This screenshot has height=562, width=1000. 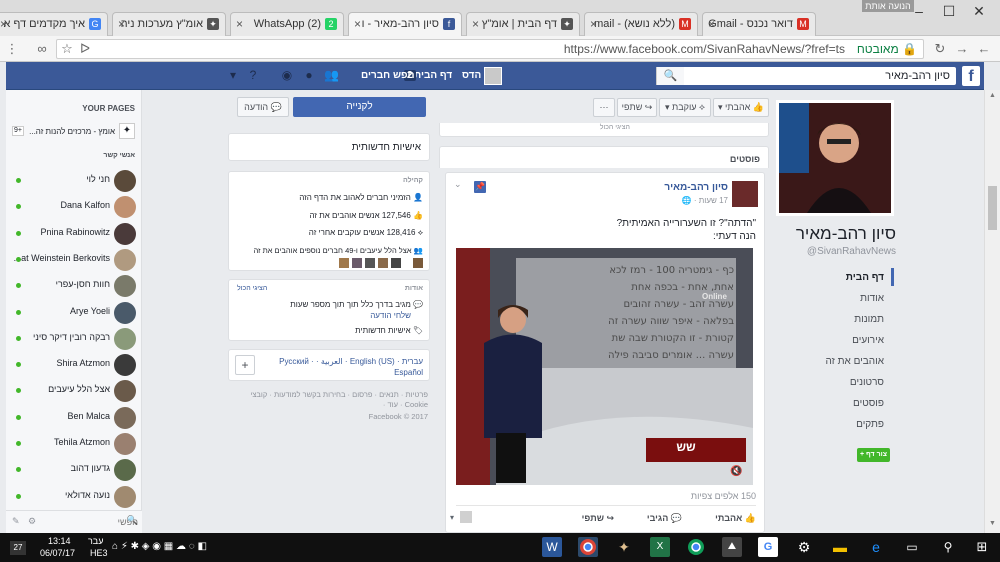 What do you see at coordinates (233, 75) in the screenshot?
I see `account-menu-icon: ▾` at bounding box center [233, 75].